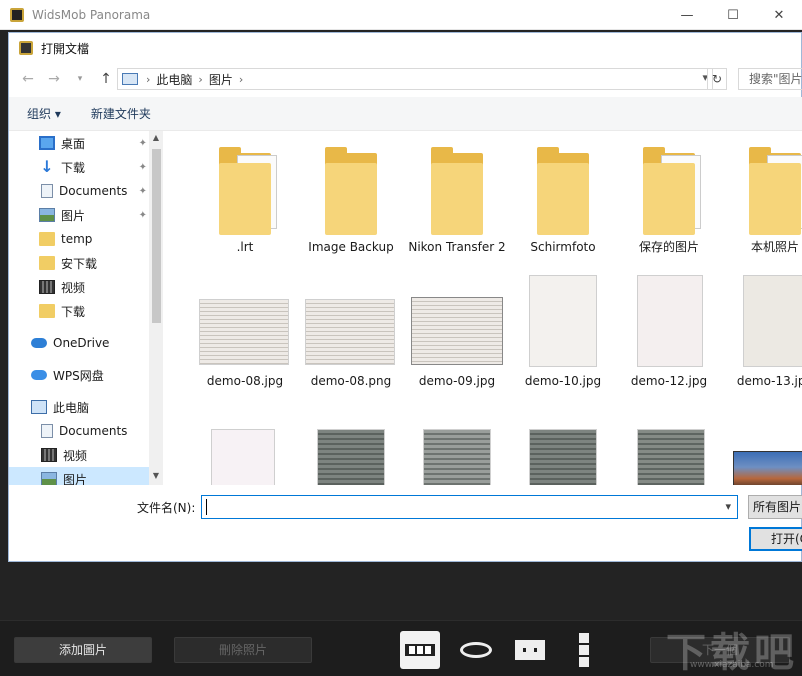 Image resolution: width=802 pixels, height=676 pixels. What do you see at coordinates (44, 113) in the screenshot?
I see `organize-button: 组织 ▾` at bounding box center [44, 113].